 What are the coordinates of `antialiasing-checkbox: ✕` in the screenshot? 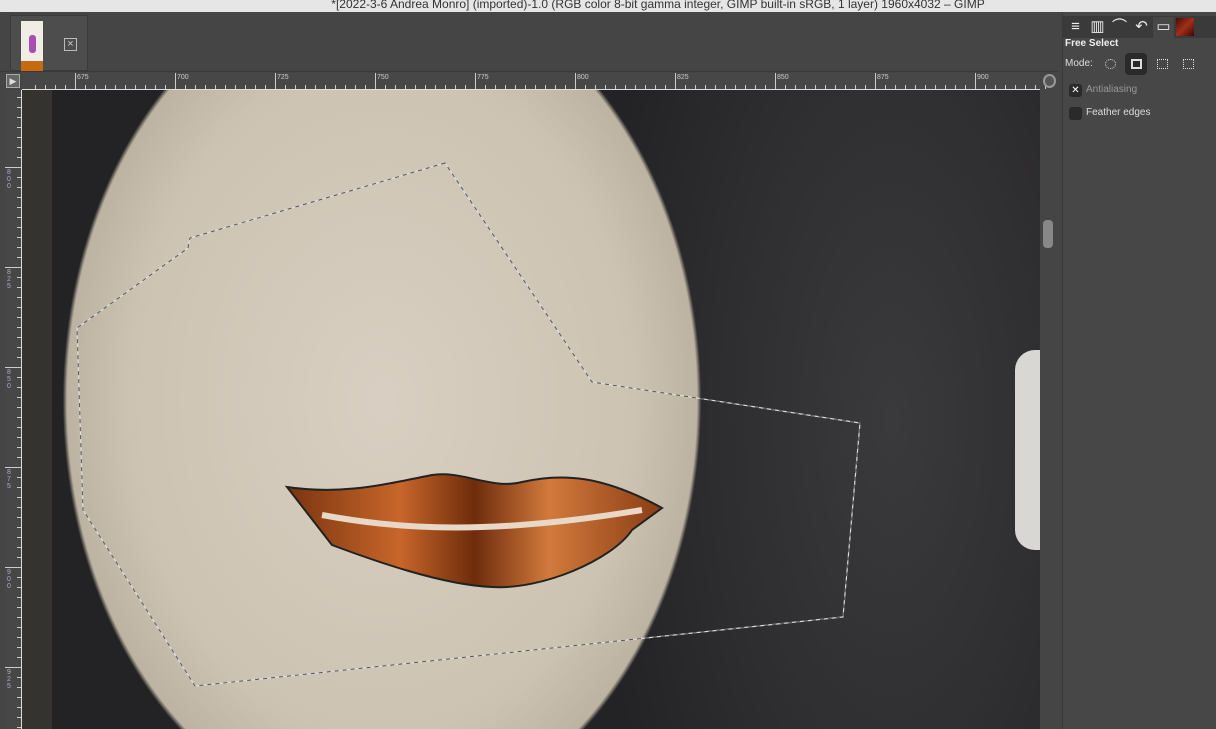 It's located at (1075, 90).